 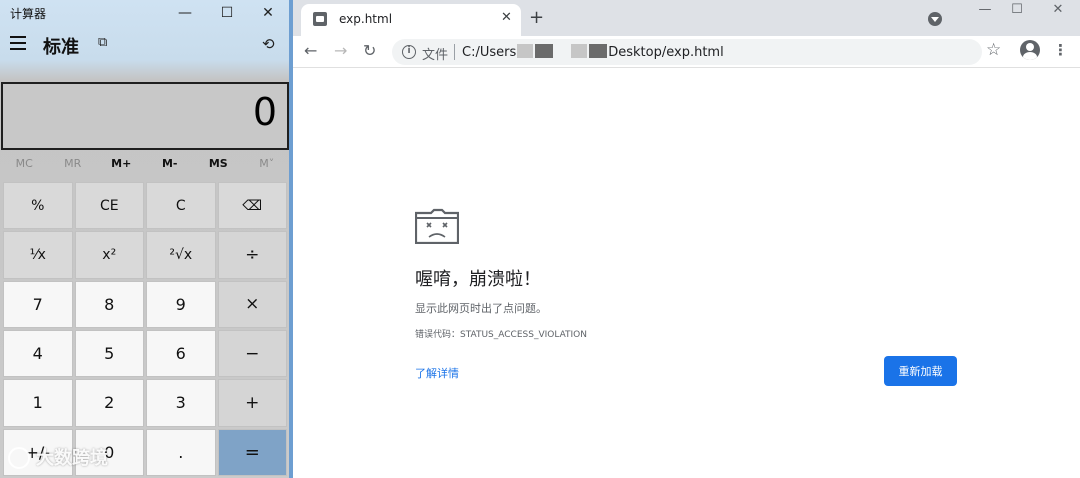 What do you see at coordinates (38, 353) in the screenshot?
I see `digit-4-key: 4` at bounding box center [38, 353].